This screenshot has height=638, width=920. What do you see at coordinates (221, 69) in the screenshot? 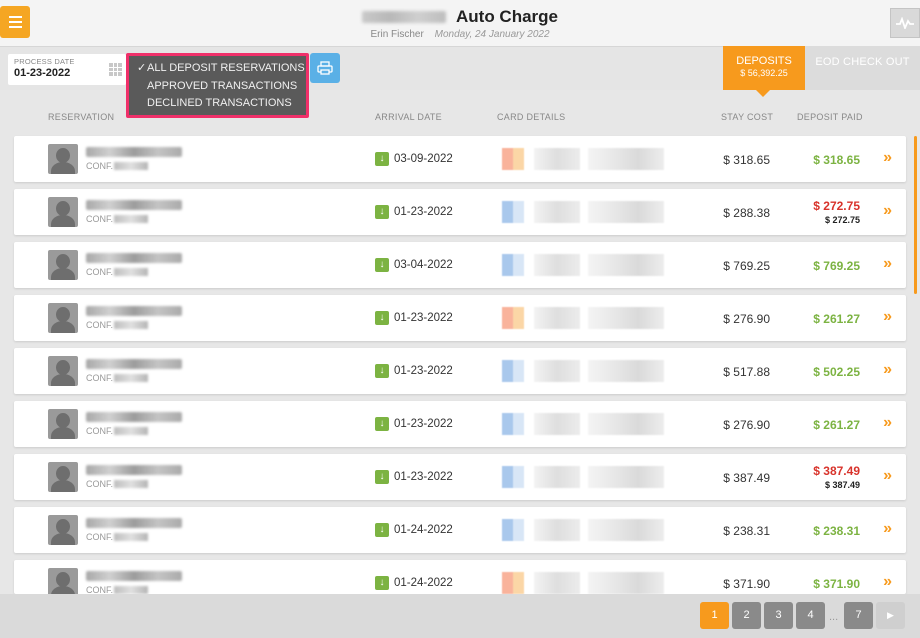
I see `filter-option-all: ✓ALL DEPOSIT RESERVATIONS` at bounding box center [221, 69].